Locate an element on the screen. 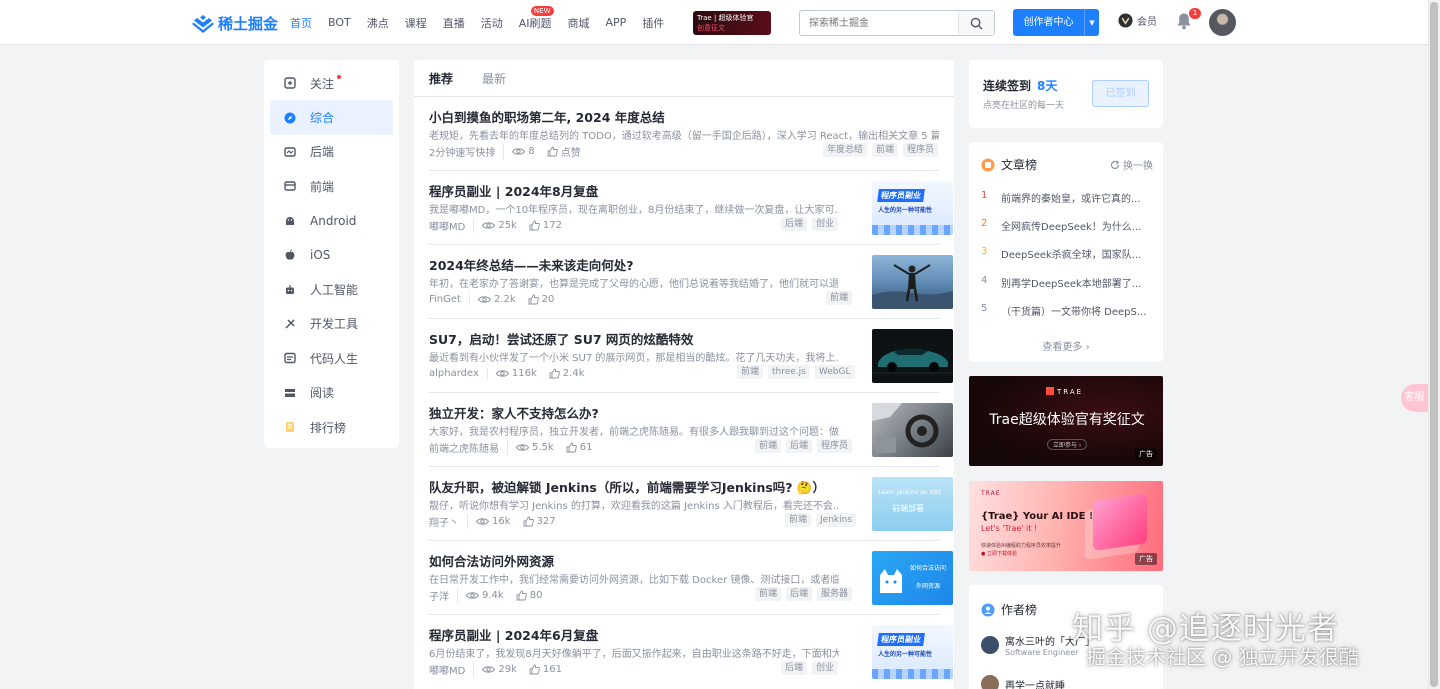  article-title: 队友升职，被迫解锁 Jenkins（所以，前端需要学习Jenkins吗? 🤔） is located at coordinates (684, 486).